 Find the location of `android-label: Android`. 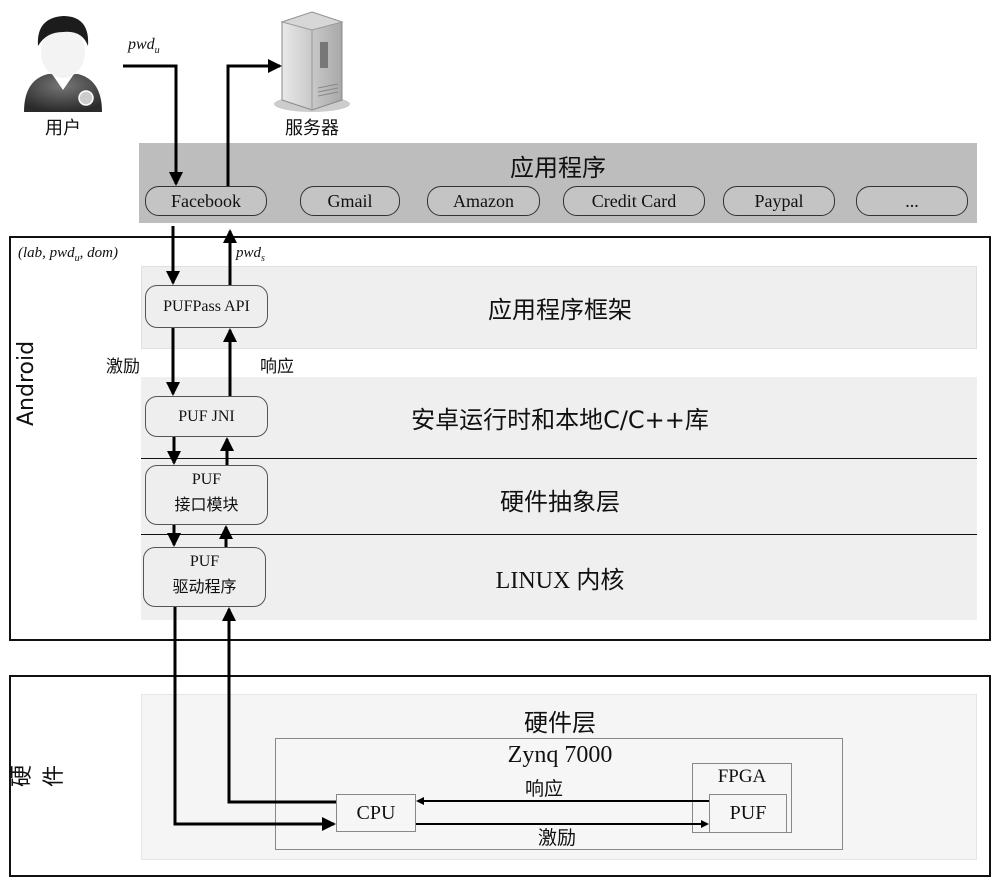

android-label: Android is located at coordinates (26, 383).